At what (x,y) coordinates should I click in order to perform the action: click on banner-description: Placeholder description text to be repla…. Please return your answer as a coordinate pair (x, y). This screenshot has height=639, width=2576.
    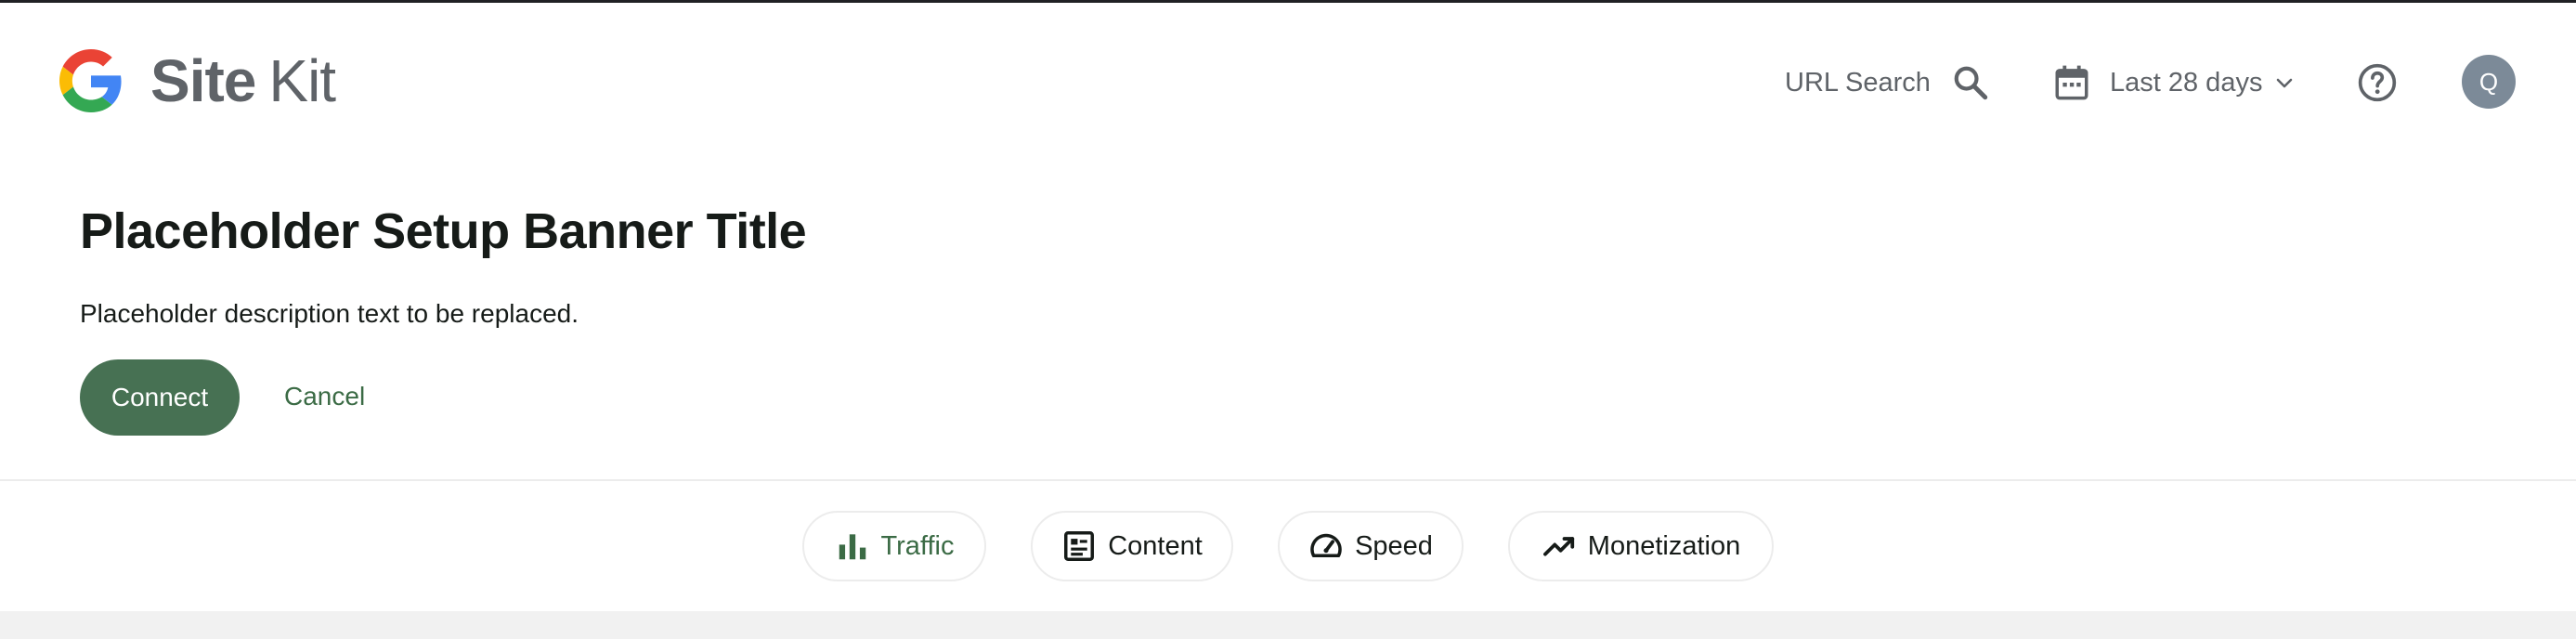
    Looking at the image, I should click on (329, 313).